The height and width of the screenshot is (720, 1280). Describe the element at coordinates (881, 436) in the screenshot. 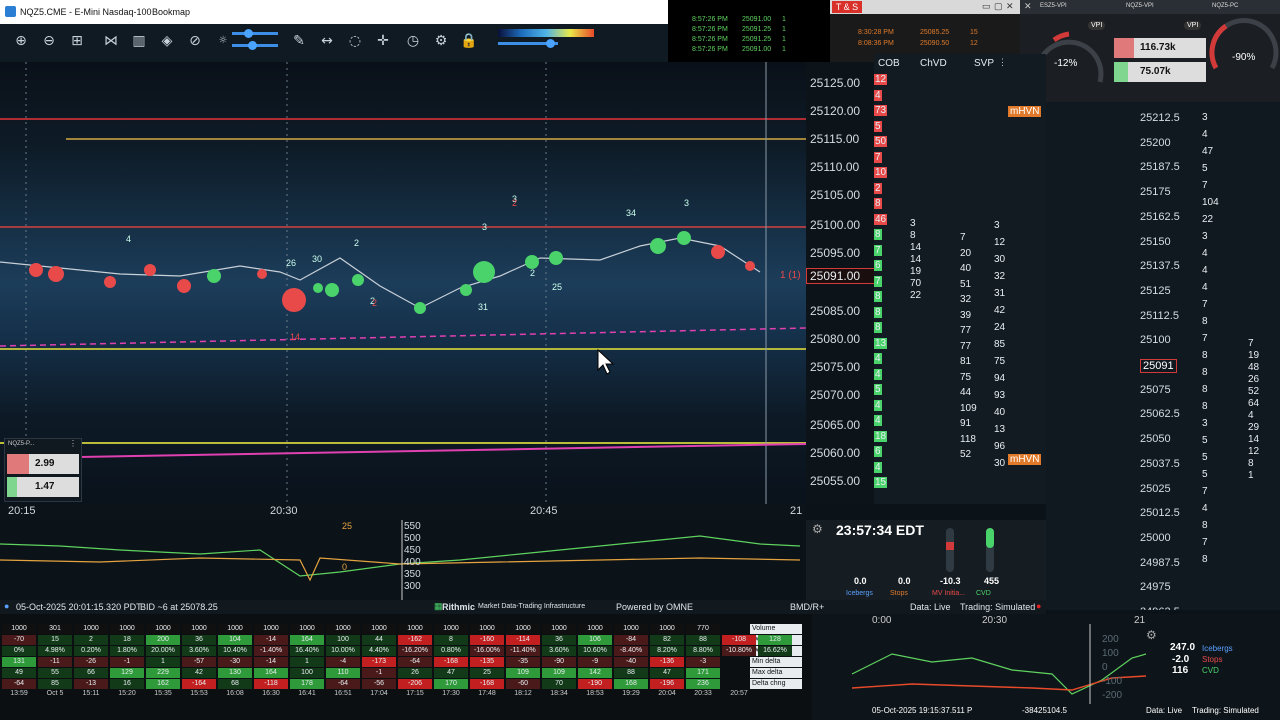

I see `cob-value: 18` at that location.